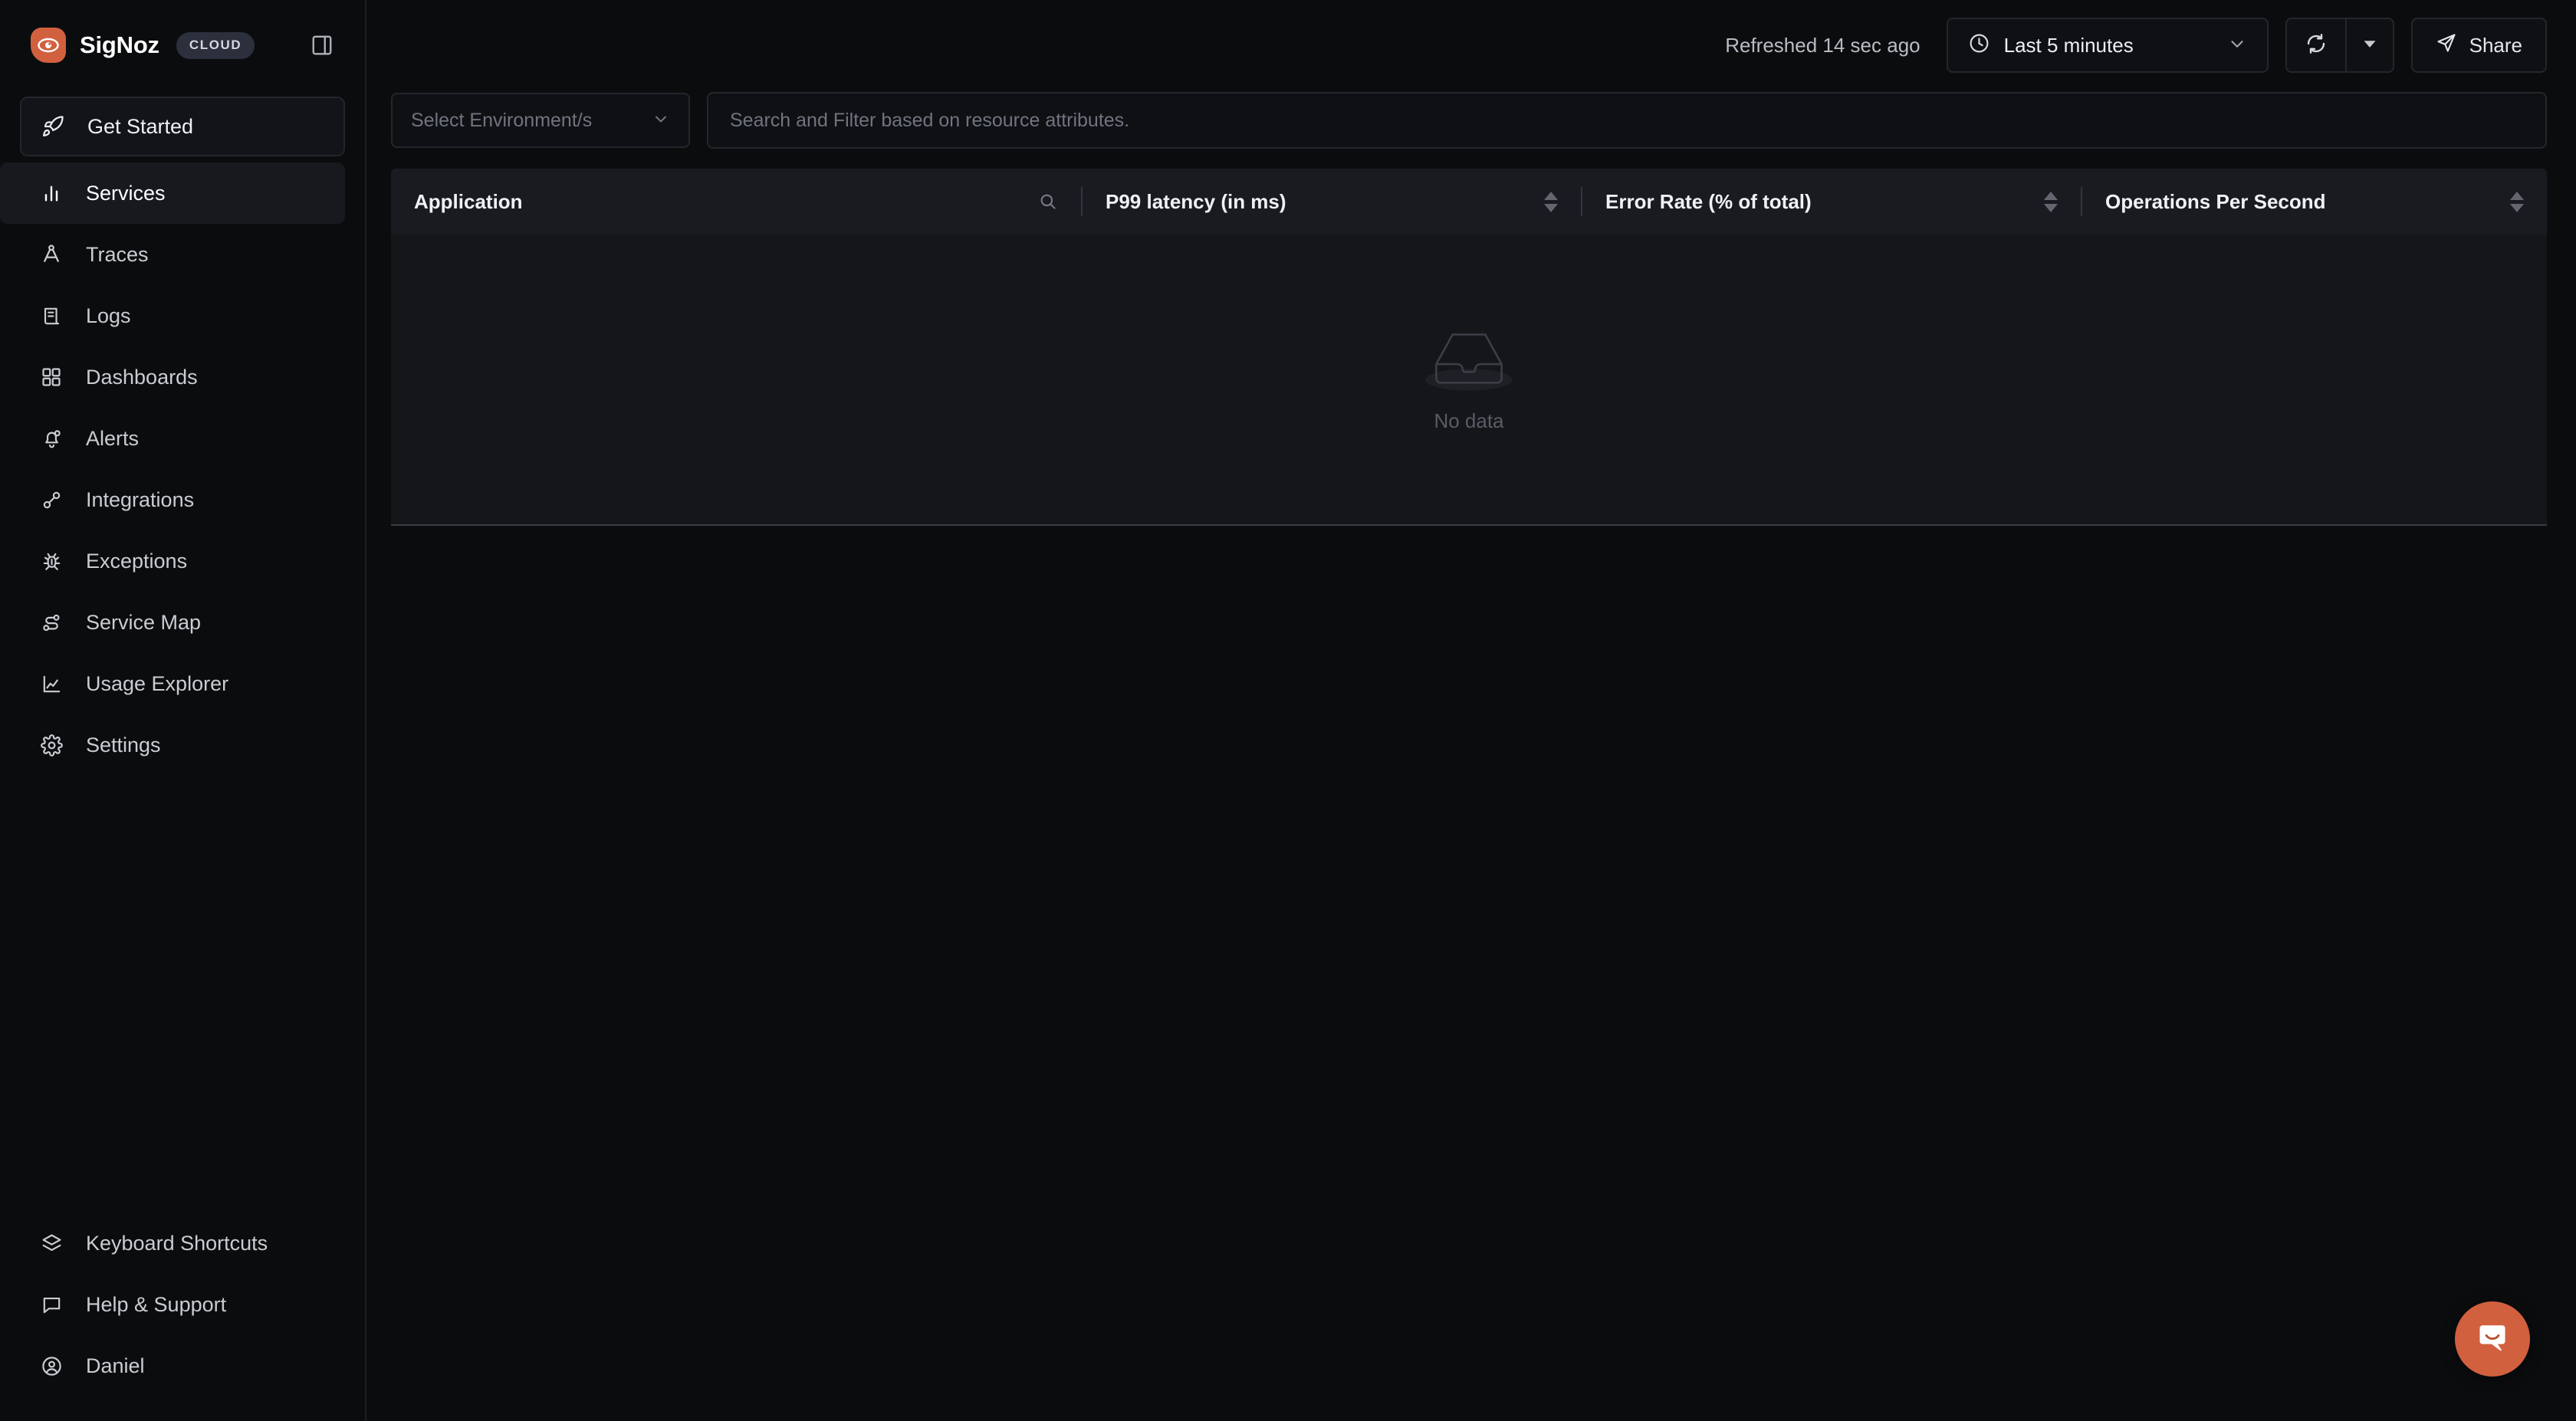 The height and width of the screenshot is (1421, 2576). I want to click on sidebar-item-label: Get Started, so click(141, 126).